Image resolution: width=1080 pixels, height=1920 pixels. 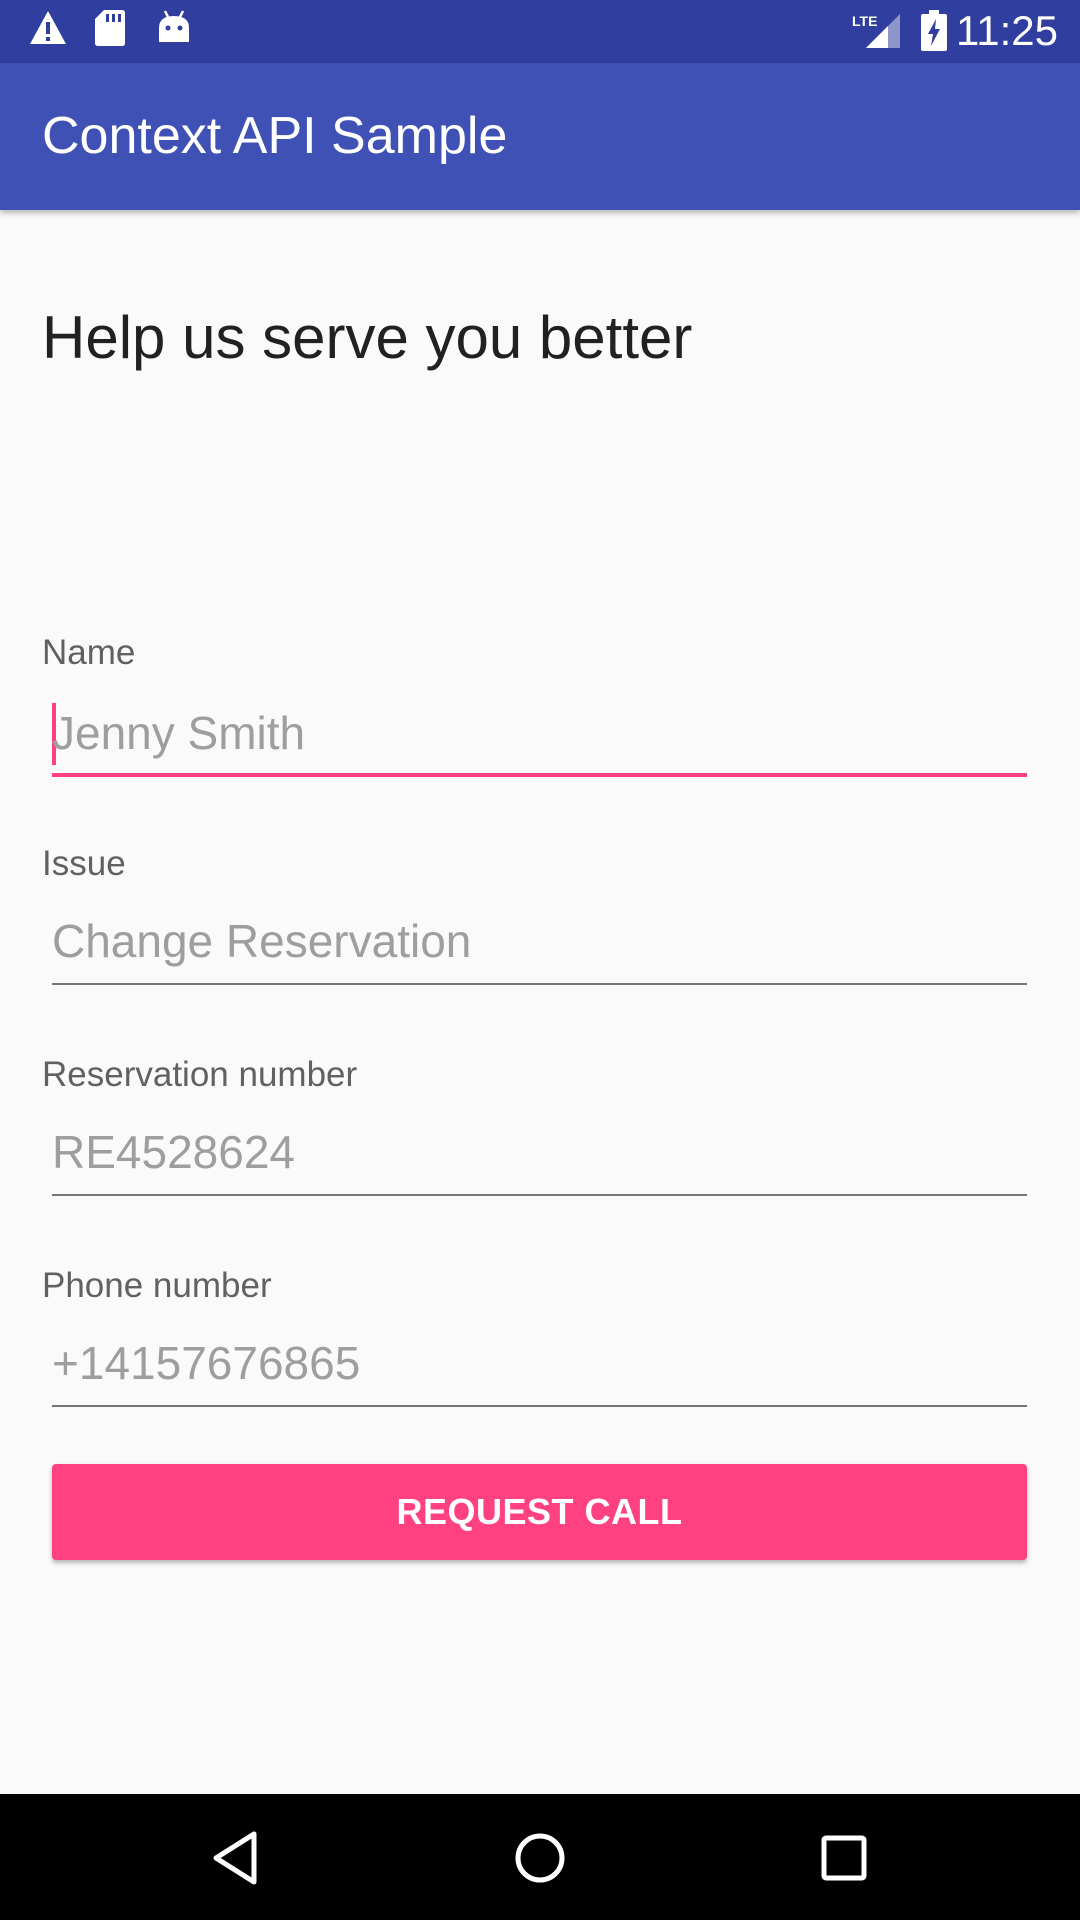 What do you see at coordinates (48, 30) in the screenshot?
I see `warning-icon` at bounding box center [48, 30].